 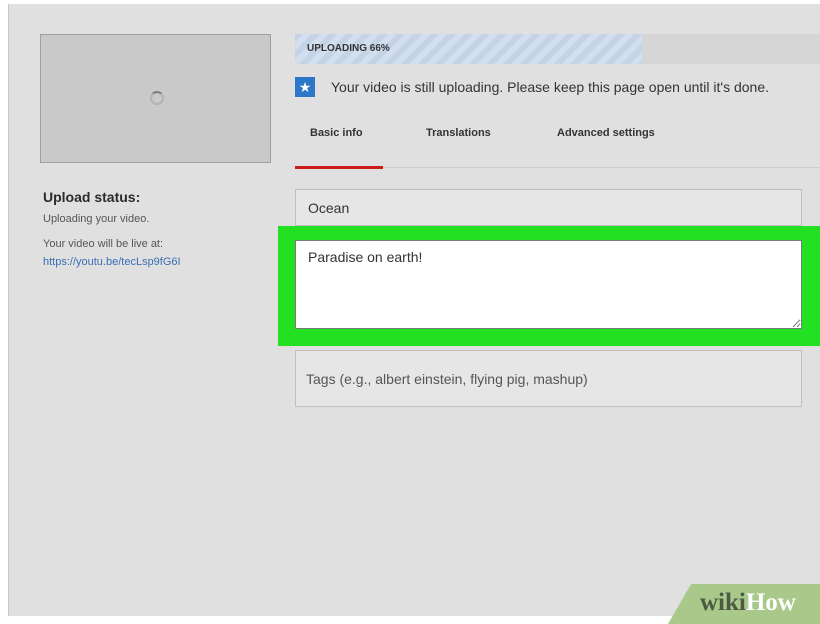 What do you see at coordinates (458, 133) in the screenshot?
I see `tab-translations: Translations` at bounding box center [458, 133].